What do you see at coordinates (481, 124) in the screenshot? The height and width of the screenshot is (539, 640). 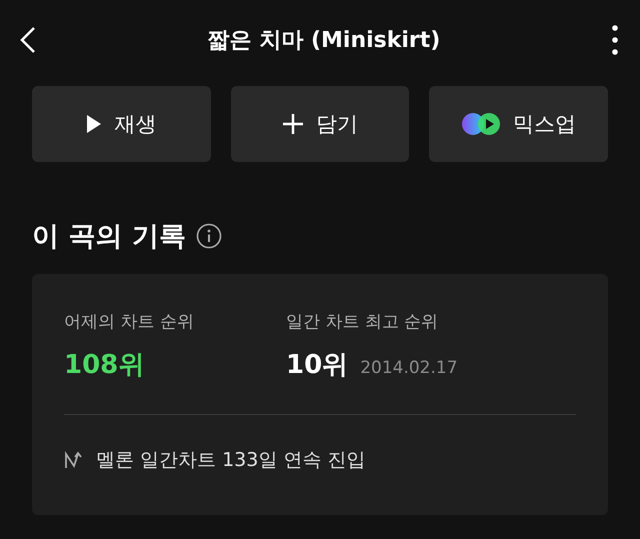 I see `mixup-icon` at bounding box center [481, 124].